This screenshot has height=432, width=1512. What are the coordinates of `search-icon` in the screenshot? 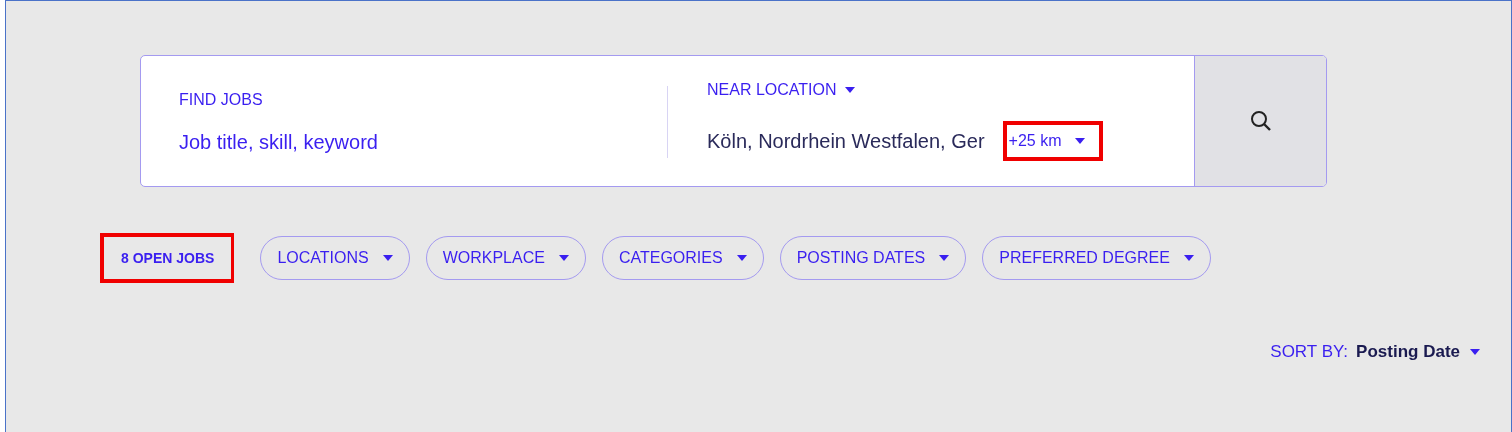 It's located at (1260, 121).